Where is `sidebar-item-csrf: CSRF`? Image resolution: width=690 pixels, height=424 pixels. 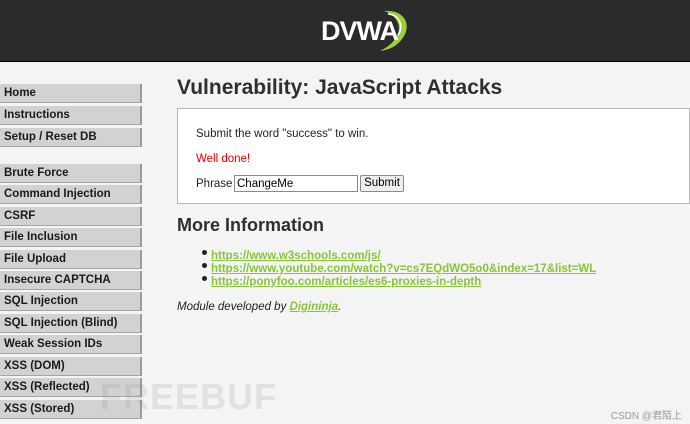
sidebar-item-csrf: CSRF is located at coordinates (71, 216).